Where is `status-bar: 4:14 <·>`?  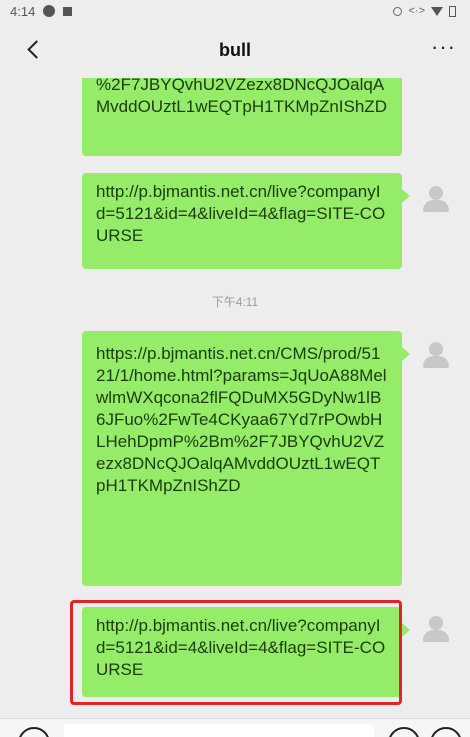 status-bar: 4:14 <·> is located at coordinates (235, 11).